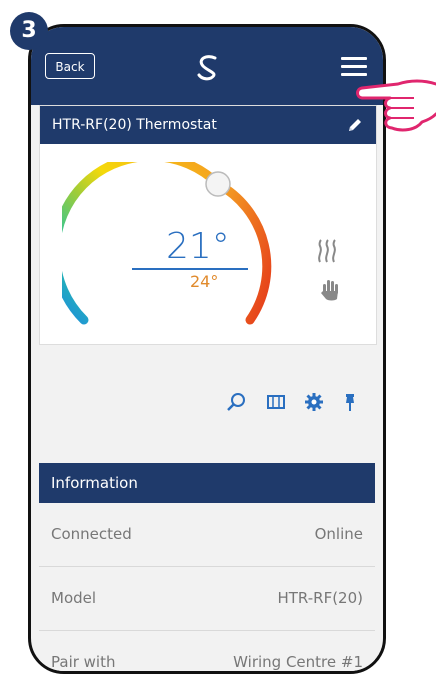 The height and width of the screenshot is (674, 436). What do you see at coordinates (320, 598) in the screenshot?
I see `info-value: HTR-RF(20)` at bounding box center [320, 598].